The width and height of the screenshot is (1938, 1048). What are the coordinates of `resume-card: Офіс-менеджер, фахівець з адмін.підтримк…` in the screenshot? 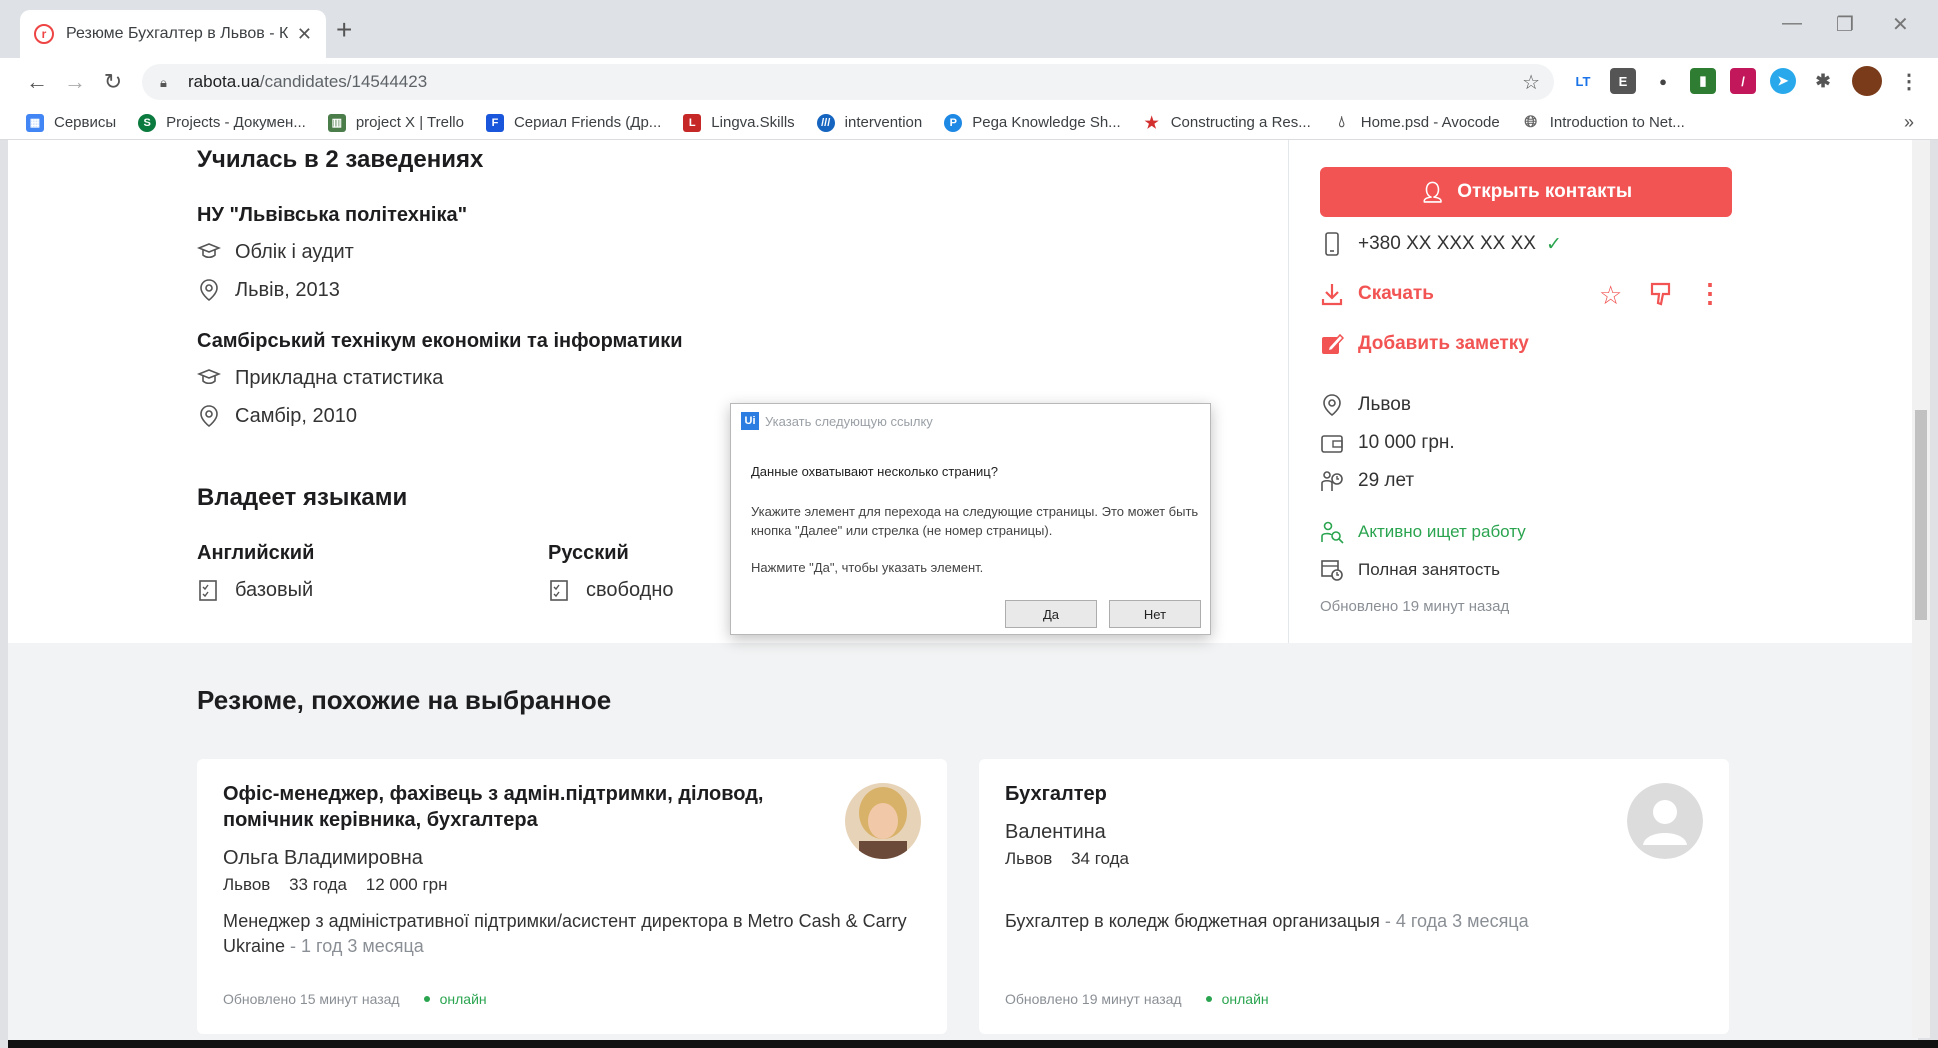 It's located at (572, 896).